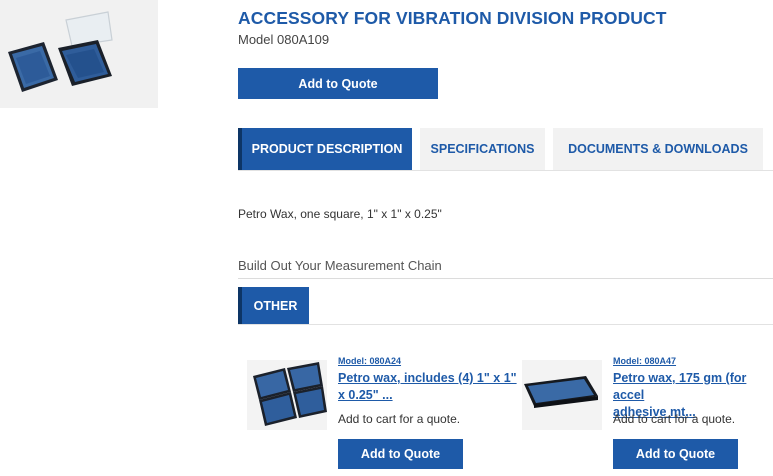 The width and height of the screenshot is (773, 476). What do you see at coordinates (644, 361) in the screenshot?
I see `related-product-model: Model: 080A47` at bounding box center [644, 361].